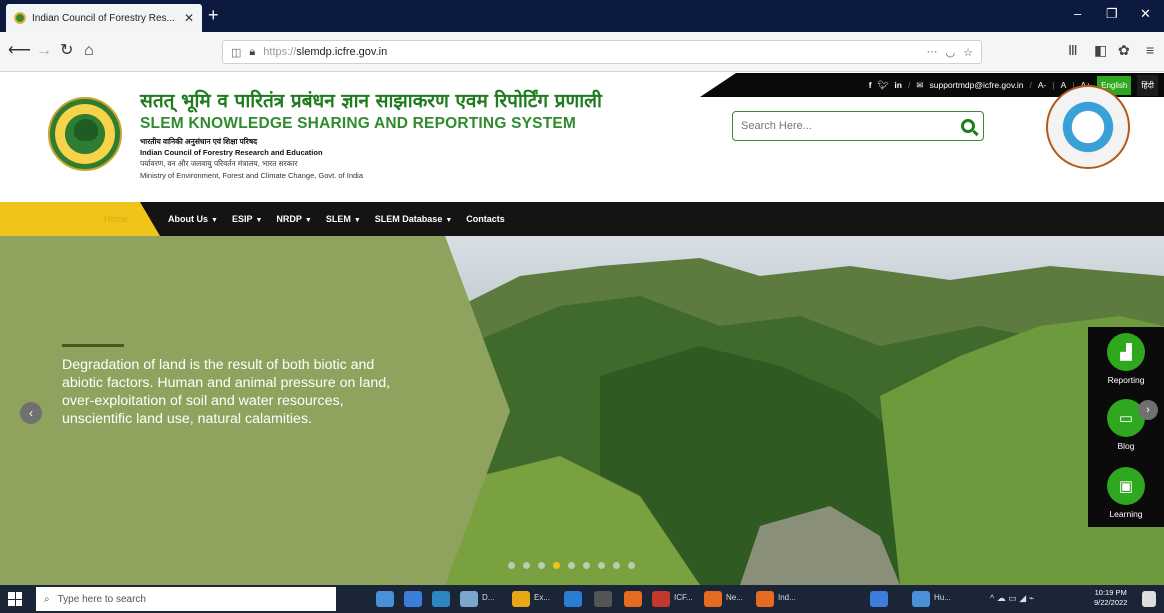 The height and width of the screenshot is (613, 1164). I want to click on windows-start-icon, so click(15, 599).